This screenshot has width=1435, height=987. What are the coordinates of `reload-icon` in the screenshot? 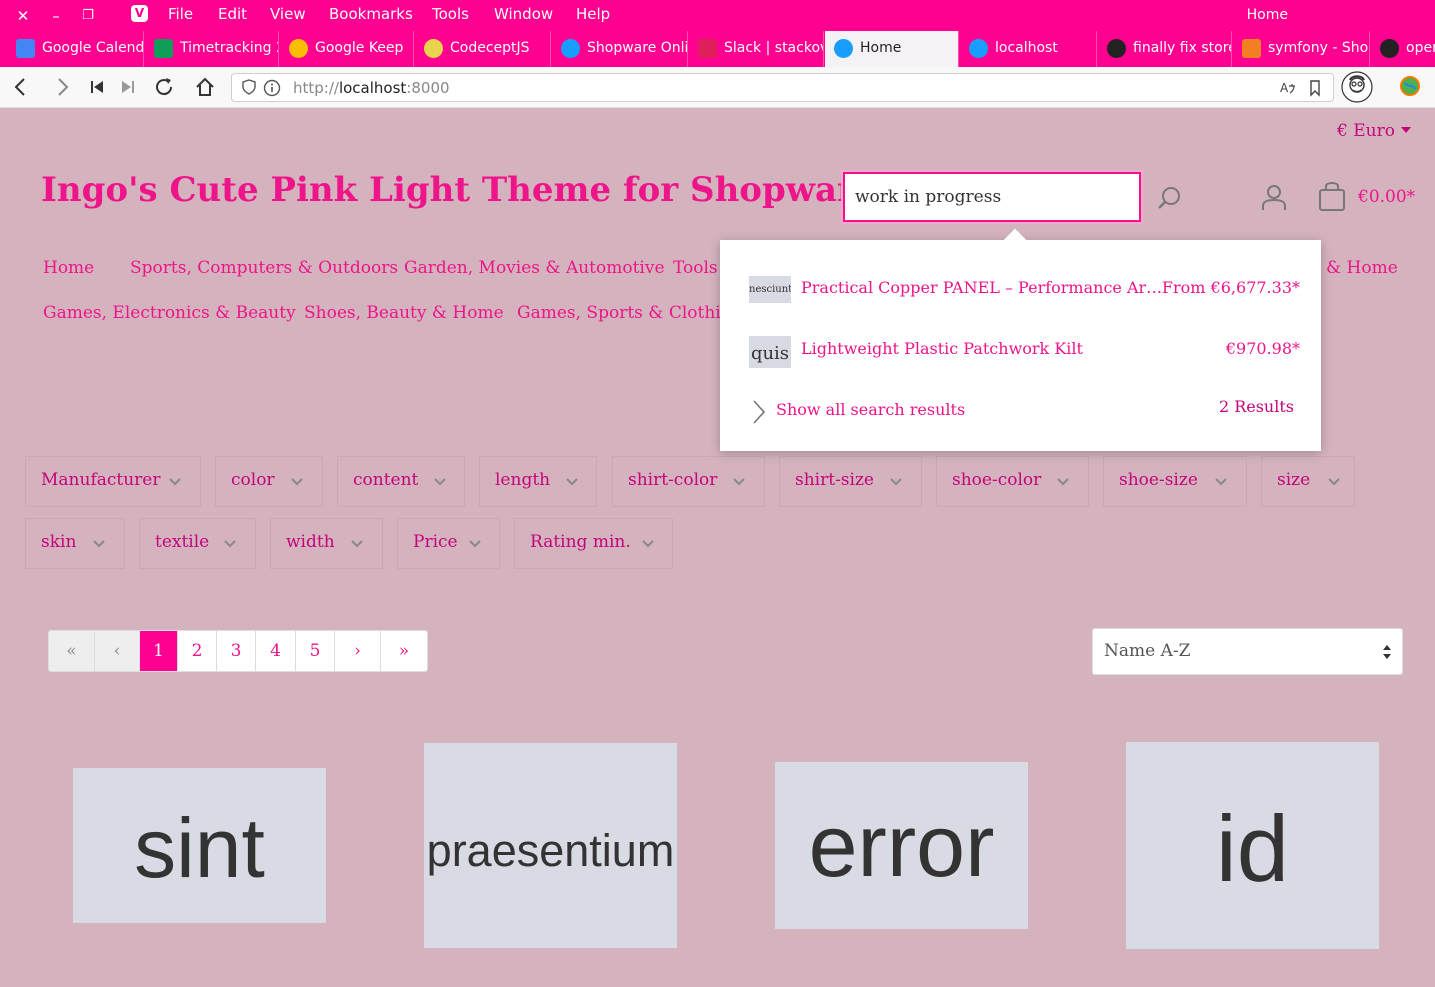 It's located at (164, 87).